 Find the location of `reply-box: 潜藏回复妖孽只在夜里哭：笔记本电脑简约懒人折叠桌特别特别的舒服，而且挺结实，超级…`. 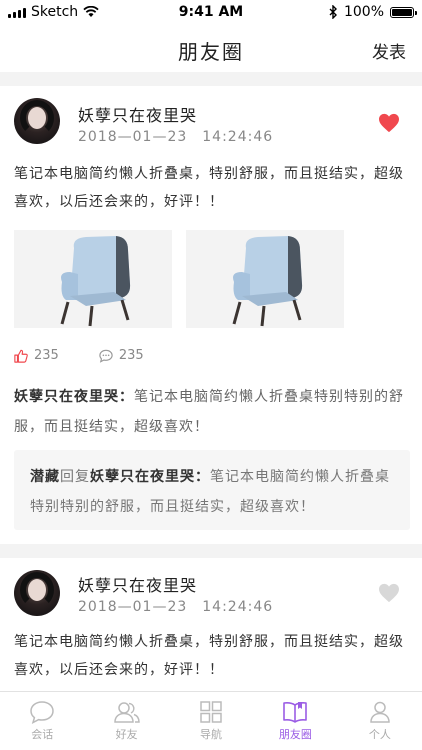

reply-box: 潜藏回复妖孽只在夜里哭：笔记本电脑简约懒人折叠桌特别特别的舒服，而且挺结实，超级… is located at coordinates (212, 490).